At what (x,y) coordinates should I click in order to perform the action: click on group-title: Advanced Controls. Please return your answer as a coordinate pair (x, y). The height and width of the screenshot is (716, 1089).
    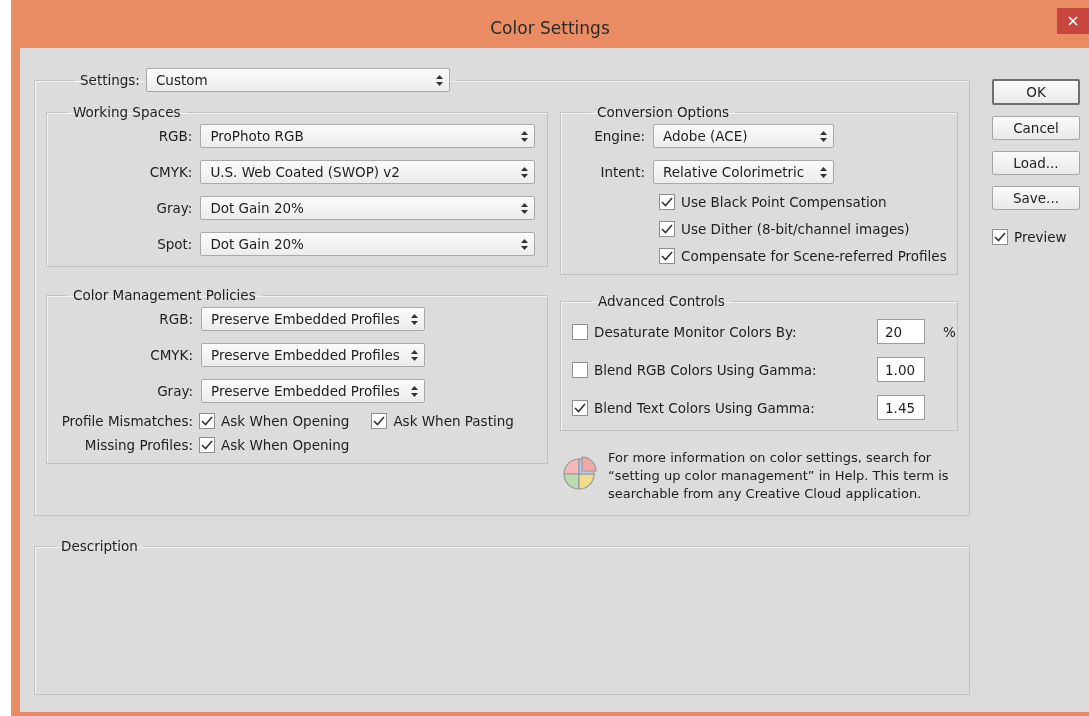
    Looking at the image, I should click on (661, 301).